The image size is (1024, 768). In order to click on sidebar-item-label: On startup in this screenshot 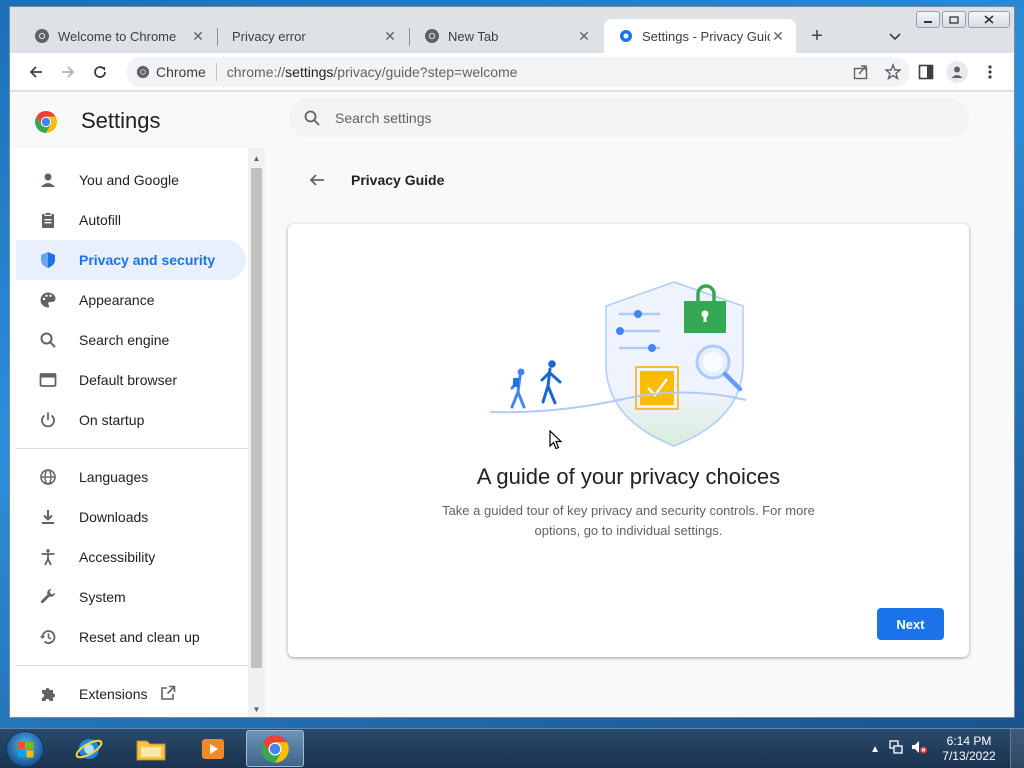, I will do `click(112, 420)`.